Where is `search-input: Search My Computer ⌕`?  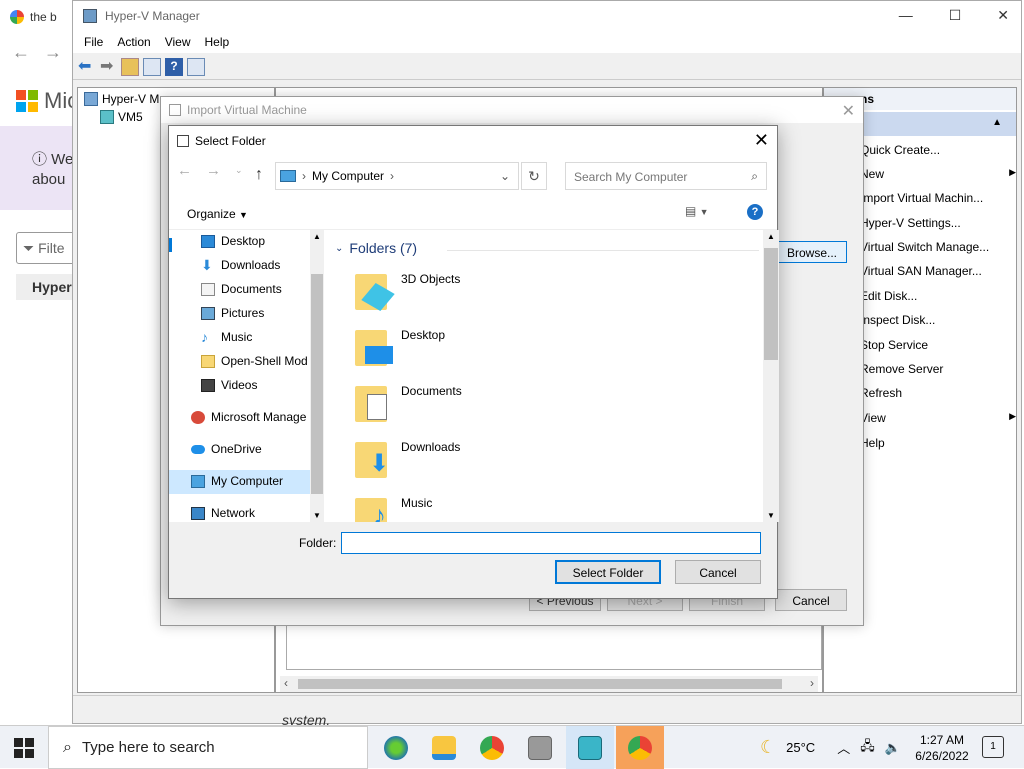
search-input: Search My Computer ⌕ is located at coordinates (666, 176).